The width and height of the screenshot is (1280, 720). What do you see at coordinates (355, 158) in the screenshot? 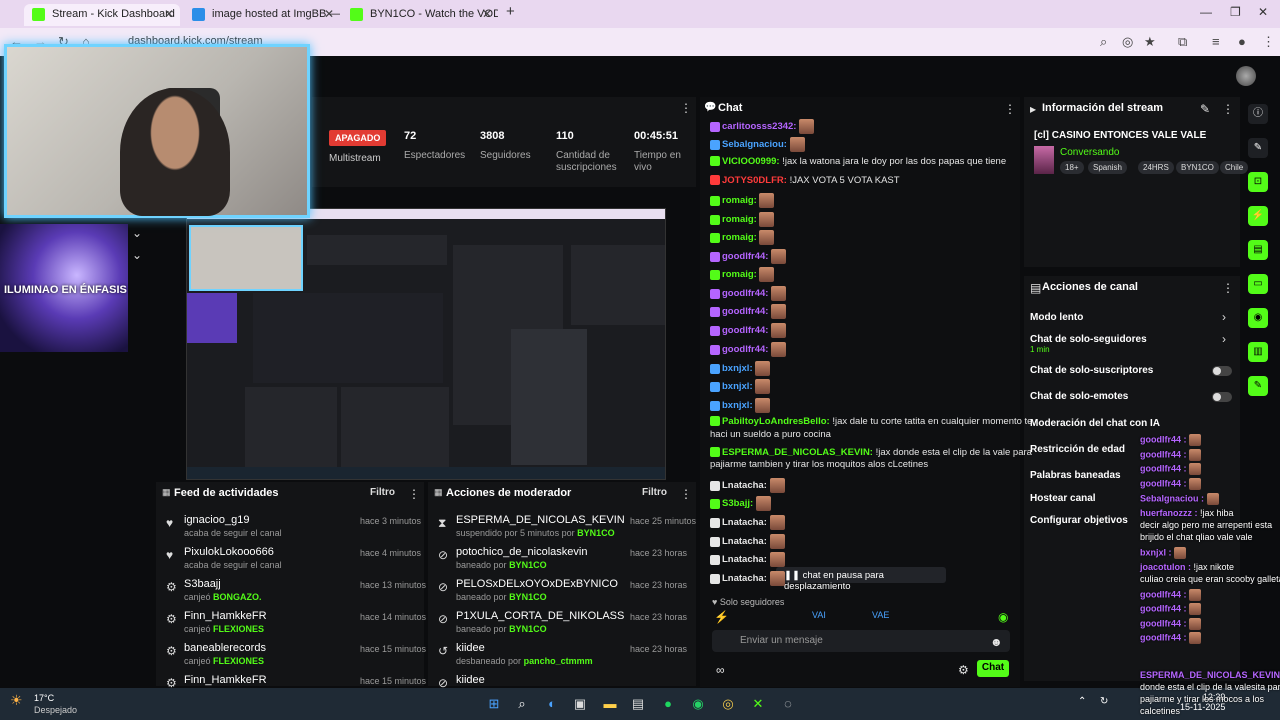
I see `multistream-label: Multistream` at bounding box center [355, 158].